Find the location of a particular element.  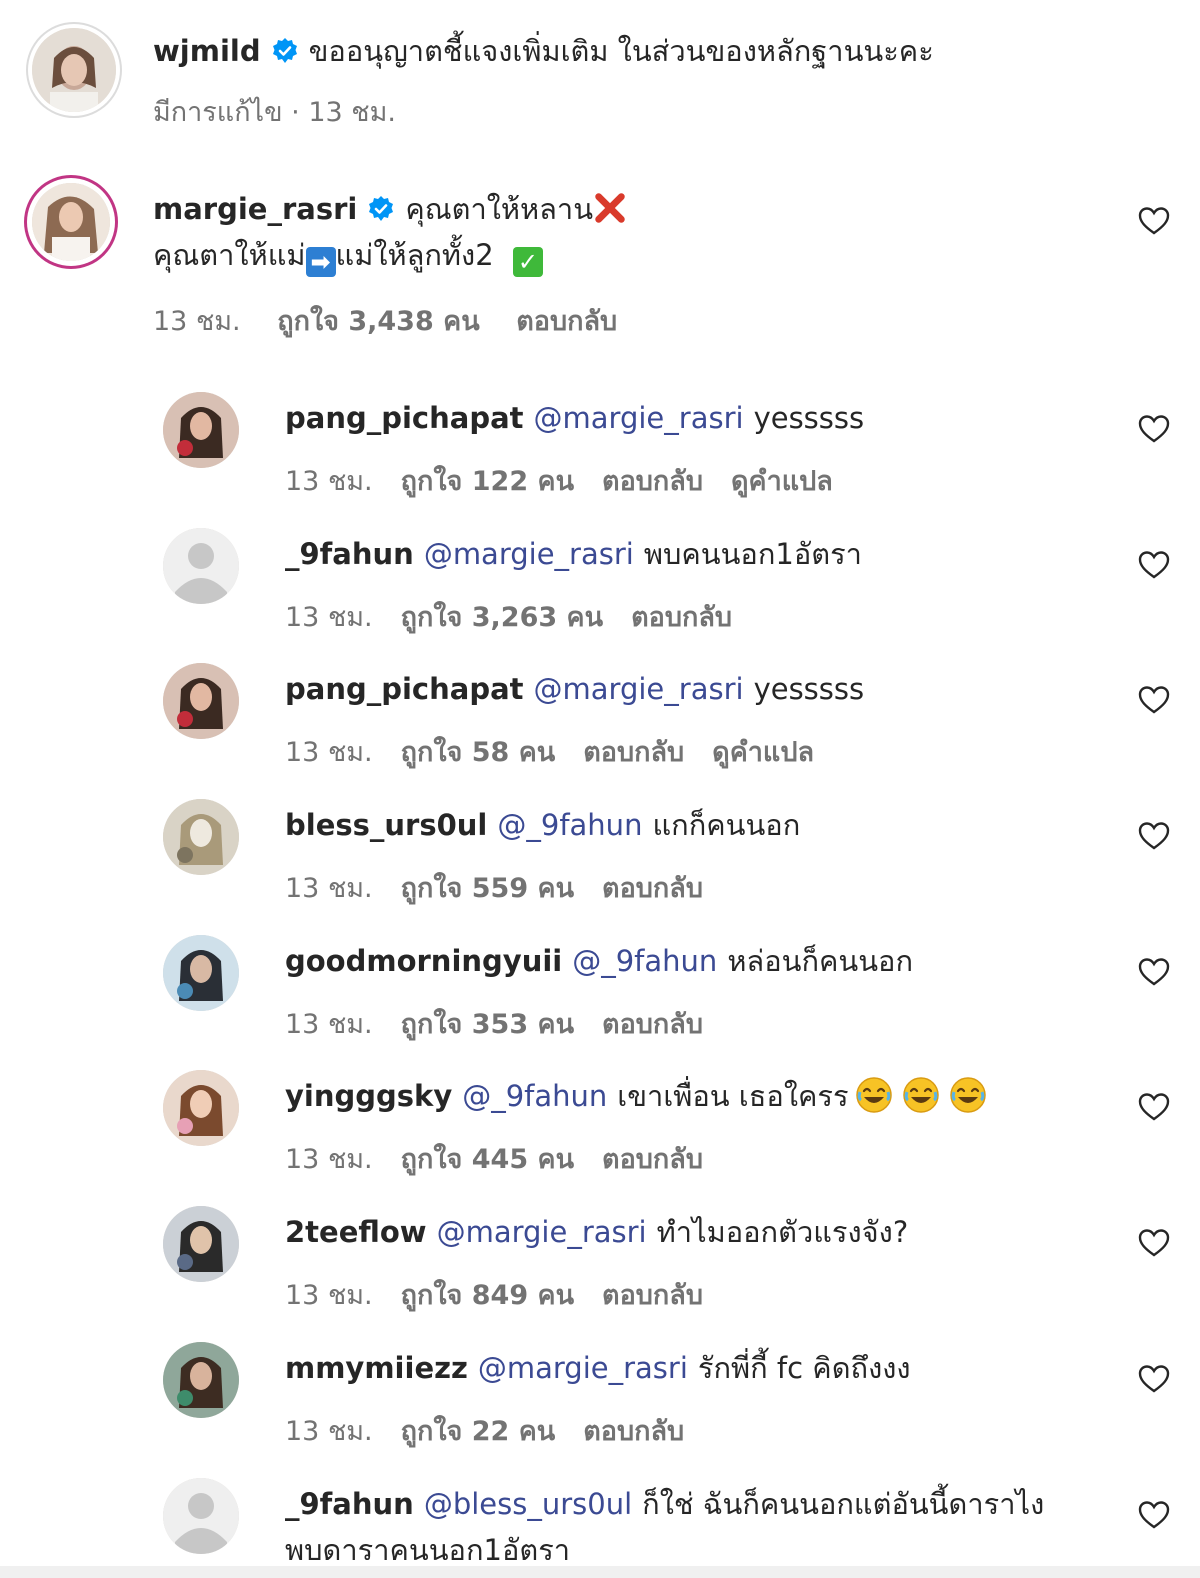

reply-message: ทำไมออกตัวแรงจัง? is located at coordinates (782, 1232).